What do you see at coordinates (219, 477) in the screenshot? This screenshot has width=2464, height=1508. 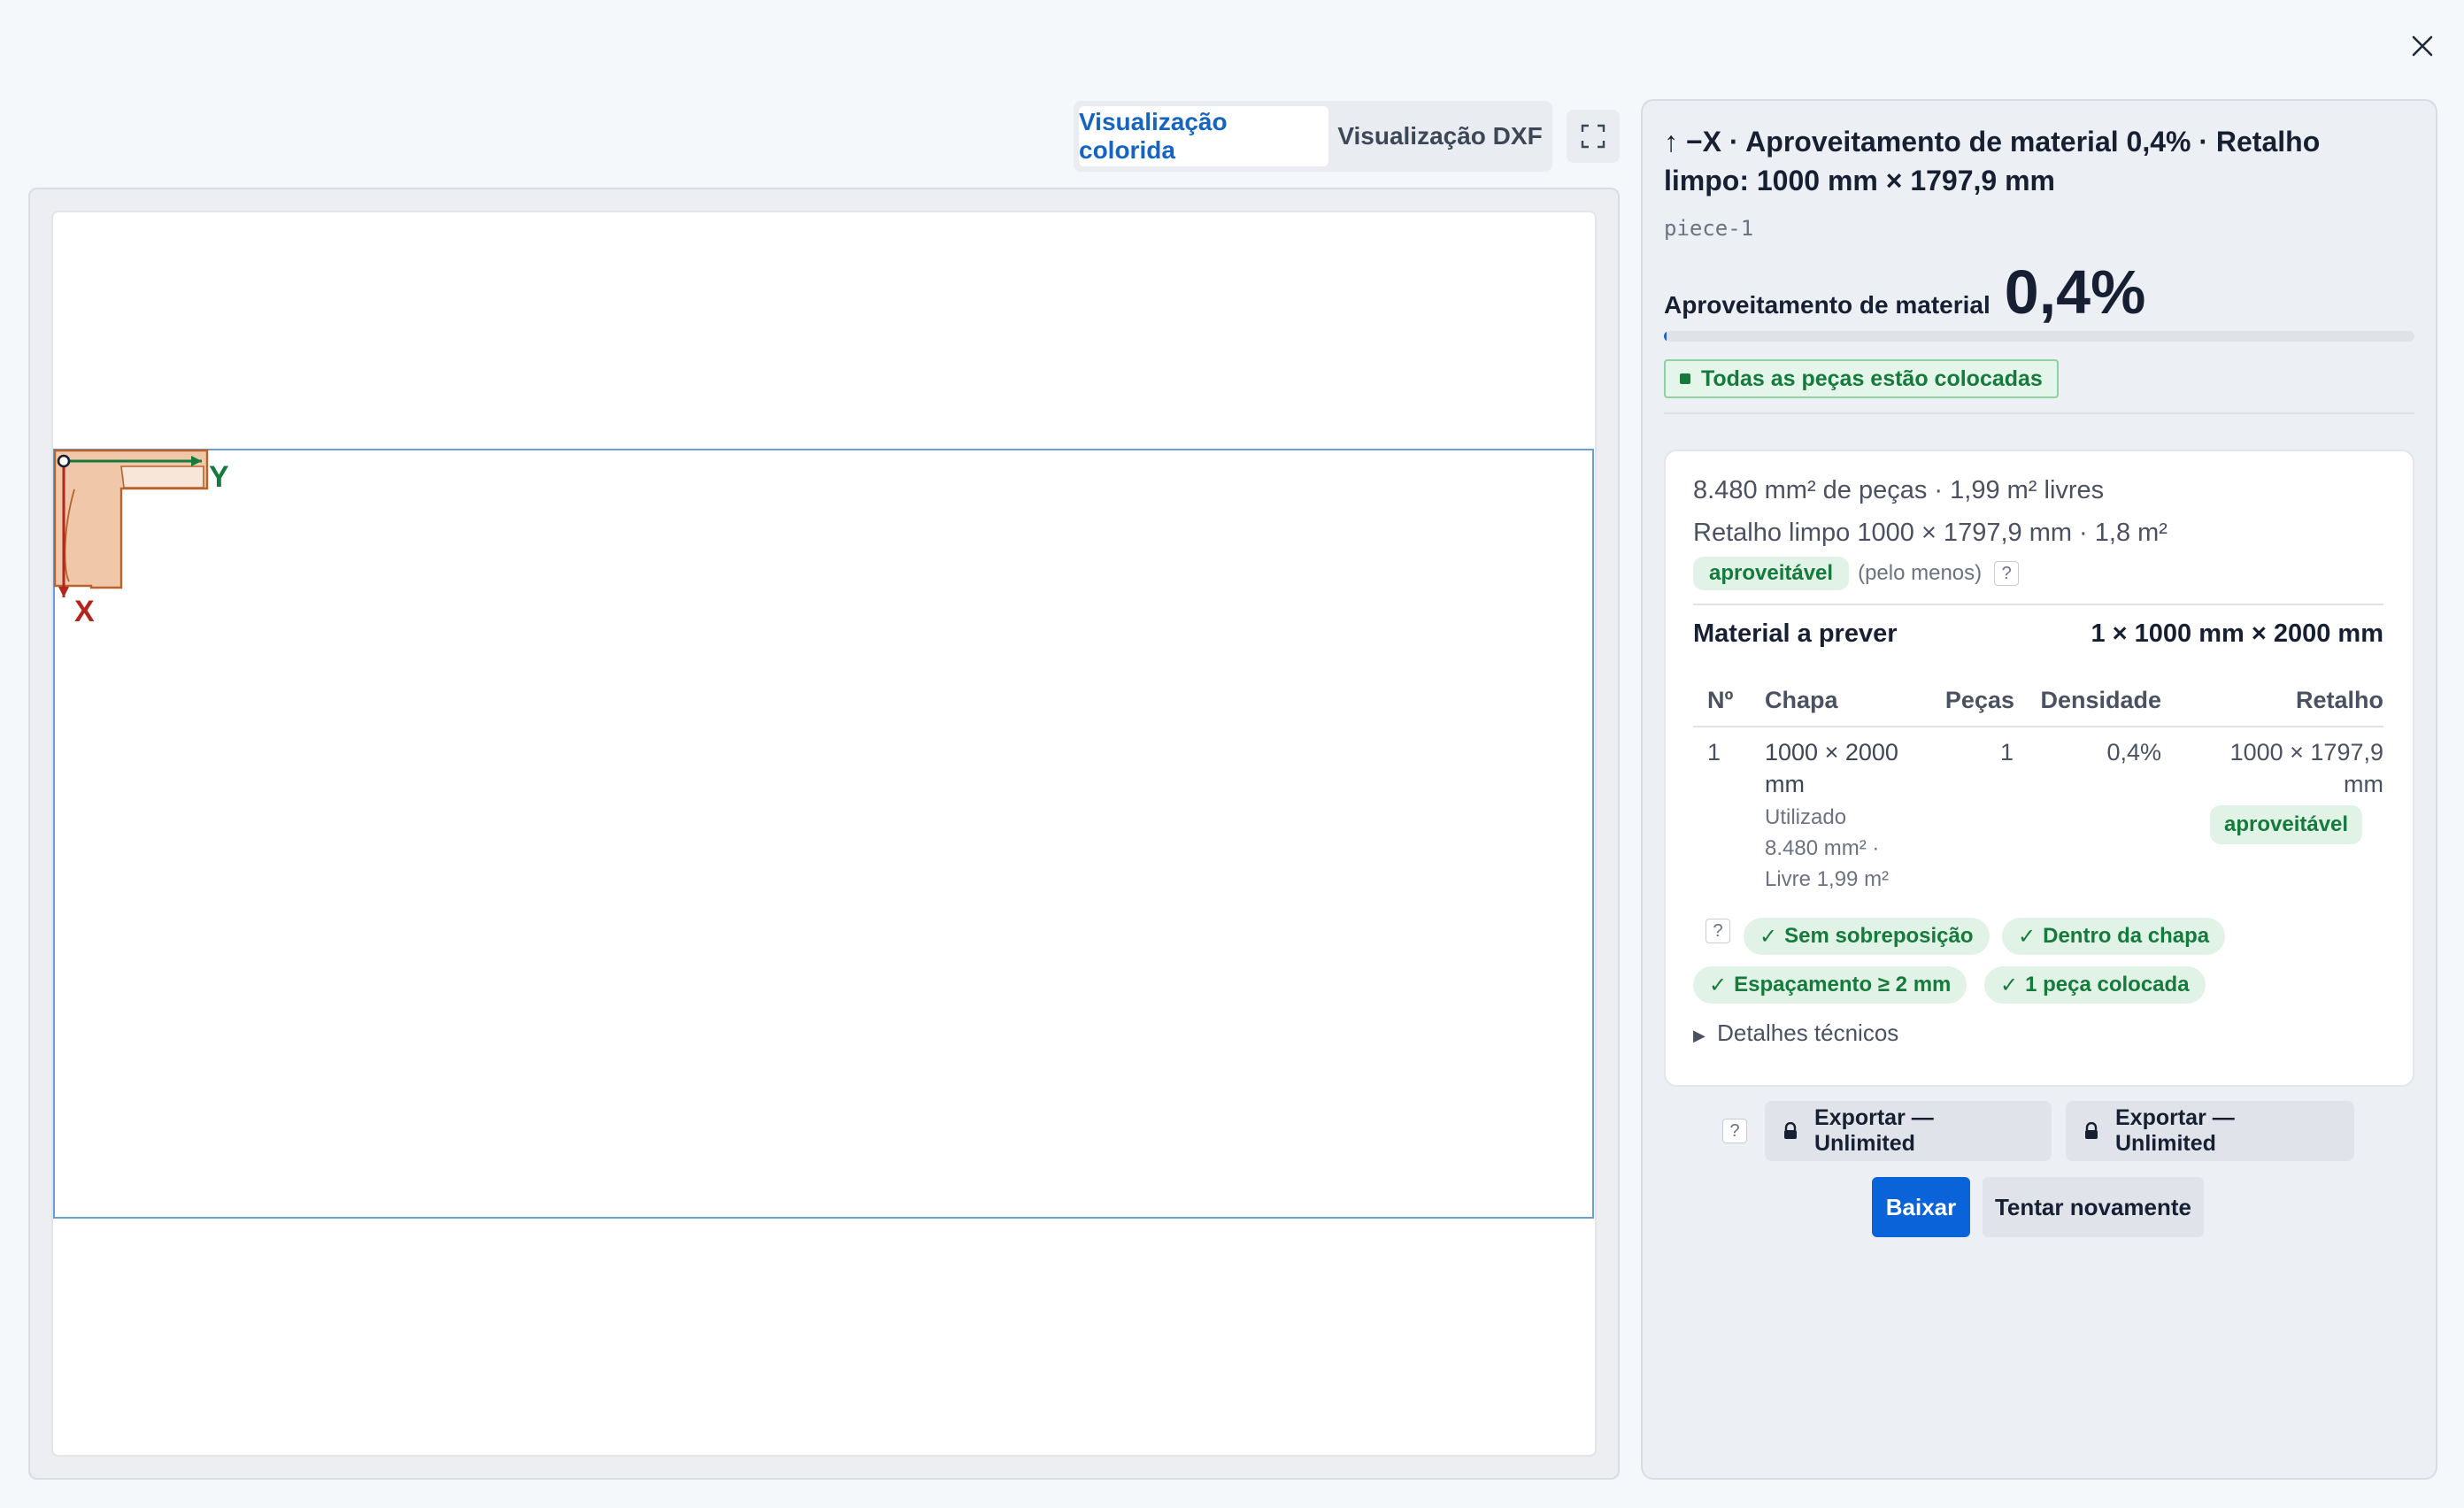 I see `y-axis-label: Y` at bounding box center [219, 477].